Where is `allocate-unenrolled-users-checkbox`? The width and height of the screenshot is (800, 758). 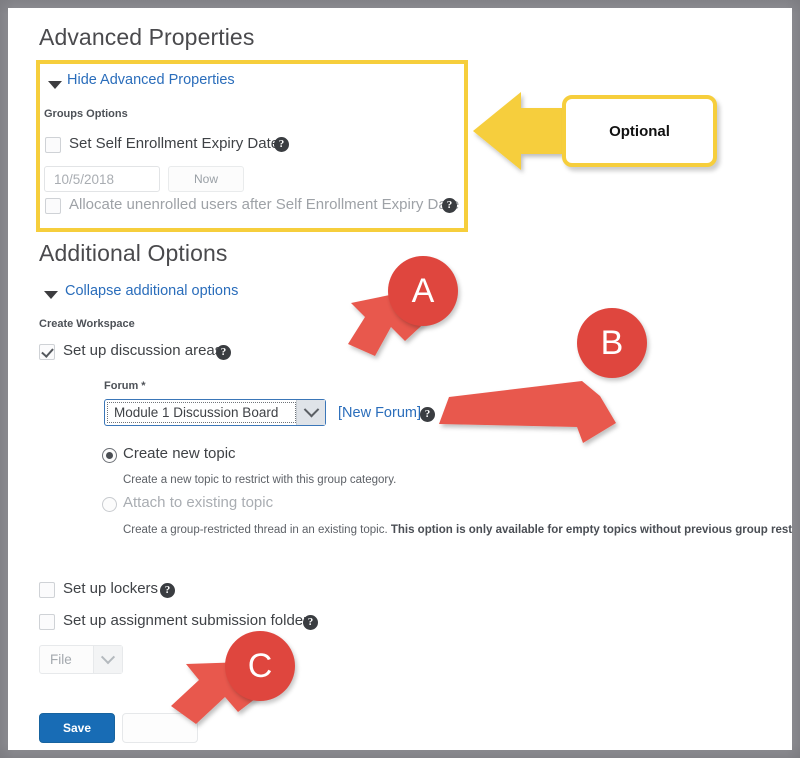 allocate-unenrolled-users-checkbox is located at coordinates (53, 206).